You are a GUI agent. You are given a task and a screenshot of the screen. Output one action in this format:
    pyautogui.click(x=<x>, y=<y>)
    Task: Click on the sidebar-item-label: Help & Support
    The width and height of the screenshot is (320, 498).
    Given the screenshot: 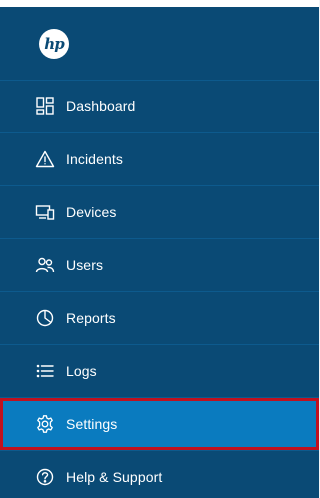 What is the action you would take?
    pyautogui.click(x=114, y=477)
    